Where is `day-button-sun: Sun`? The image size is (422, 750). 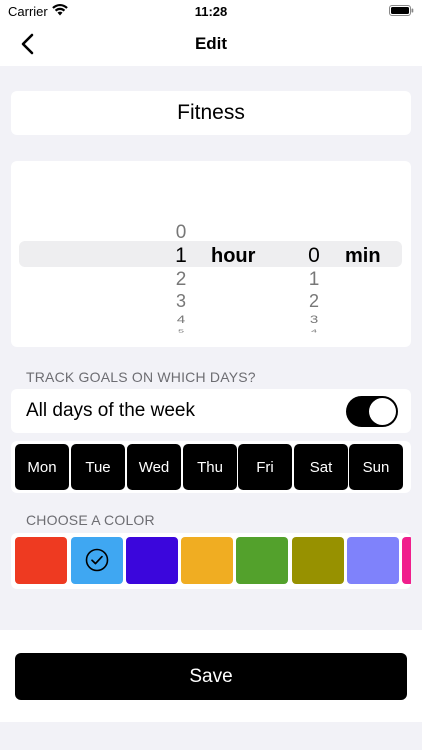 day-button-sun: Sun is located at coordinates (376, 467).